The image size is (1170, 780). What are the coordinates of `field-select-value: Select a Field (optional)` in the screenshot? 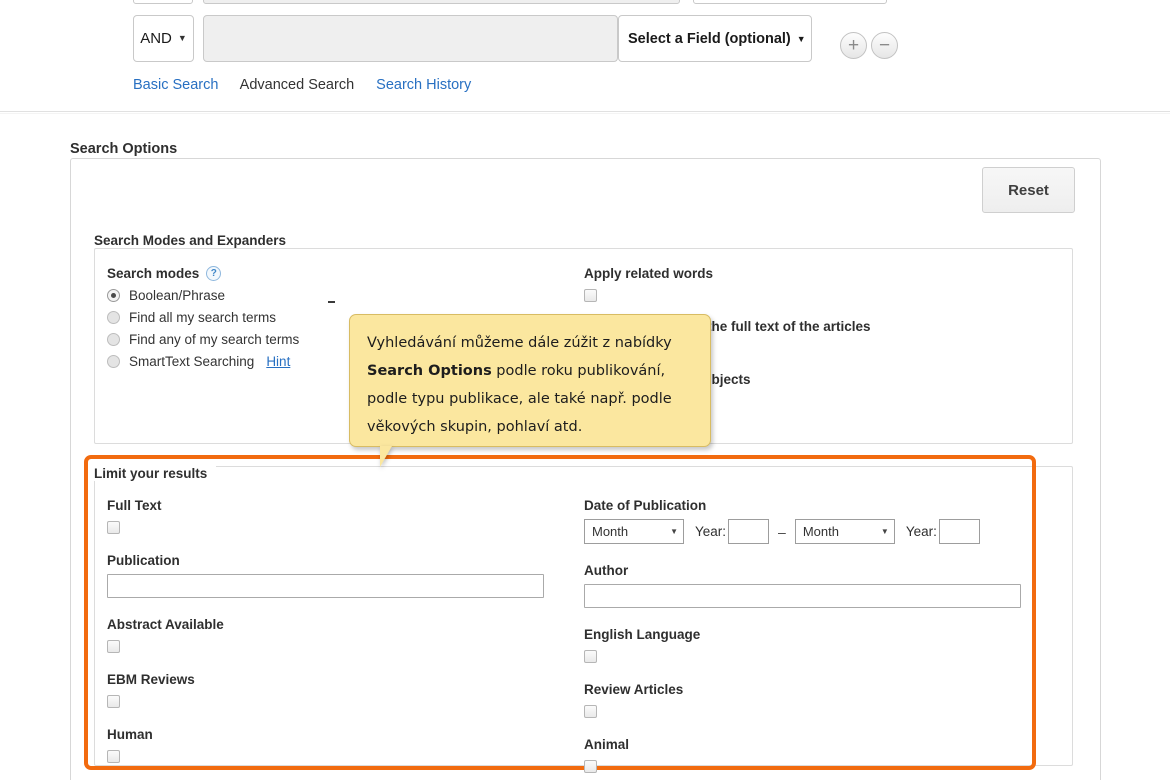 It's located at (709, 38).